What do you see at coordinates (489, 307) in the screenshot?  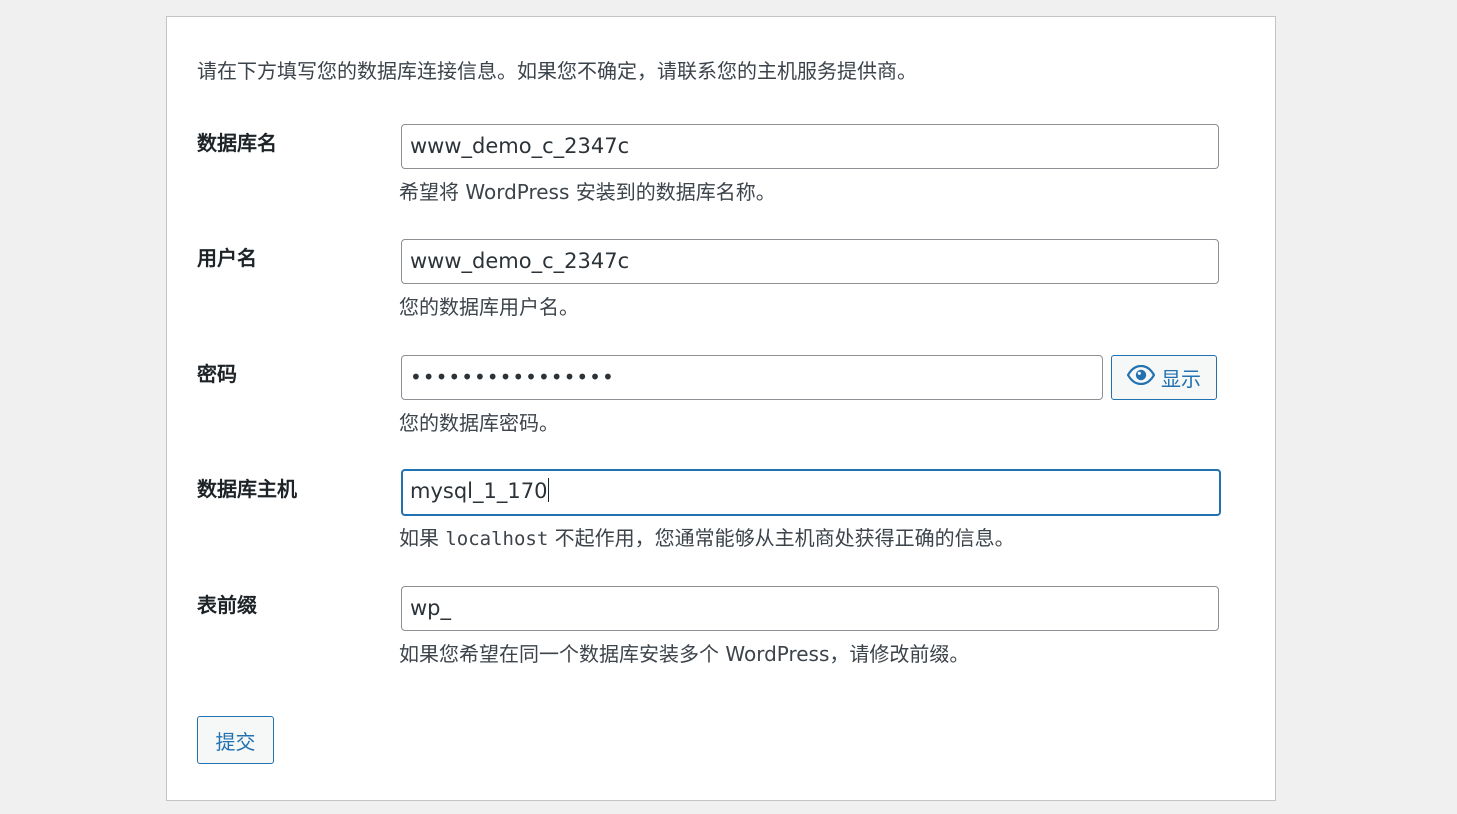 I see `username-description: 您的数据库用户名。` at bounding box center [489, 307].